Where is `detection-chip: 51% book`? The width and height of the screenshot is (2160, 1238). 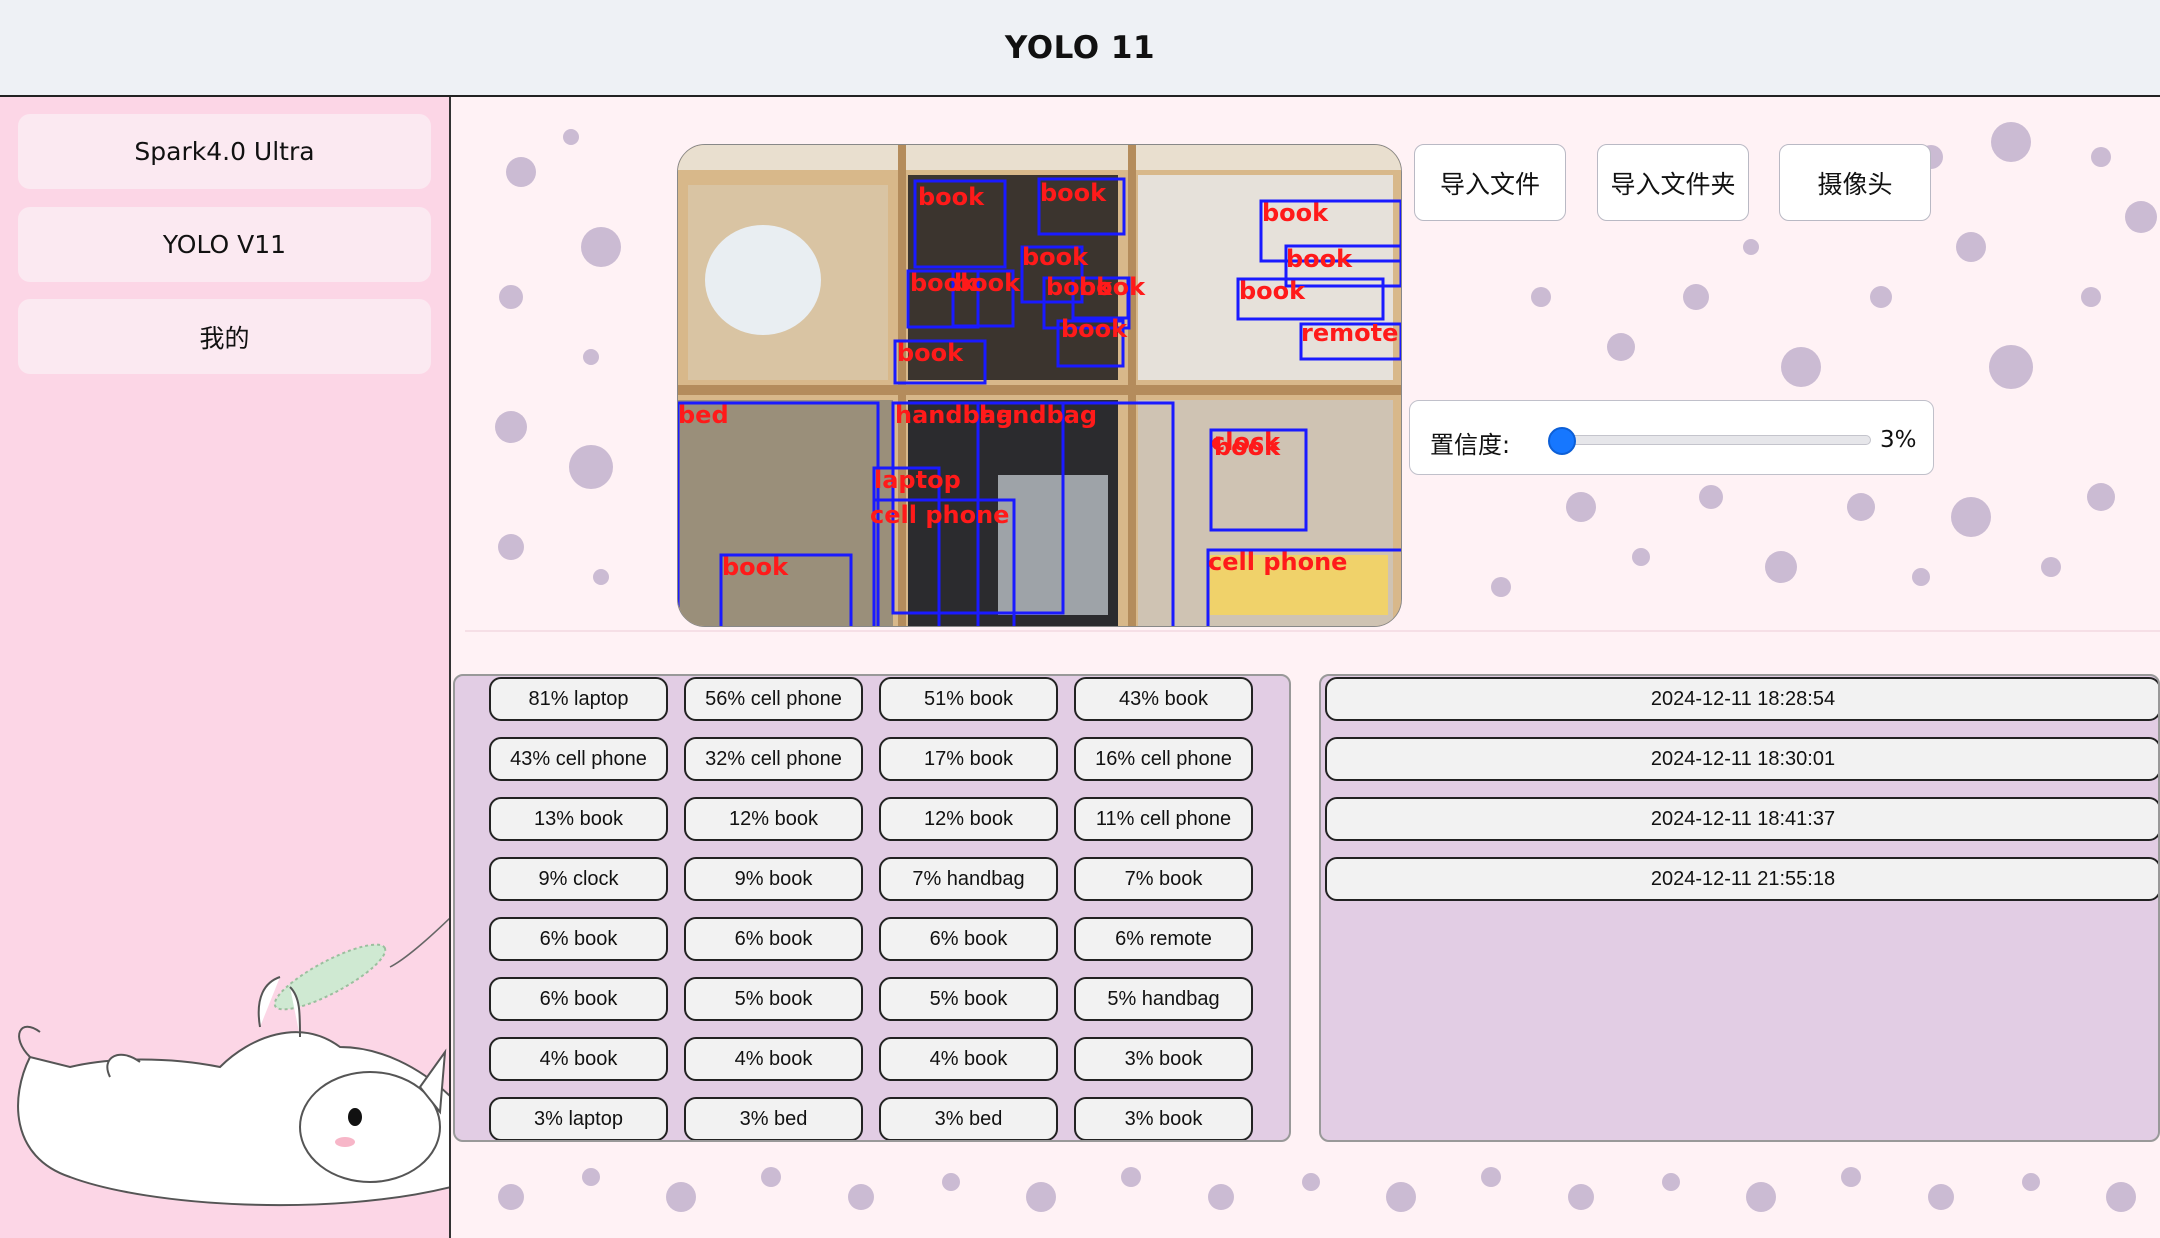 detection-chip: 51% book is located at coordinates (968, 699).